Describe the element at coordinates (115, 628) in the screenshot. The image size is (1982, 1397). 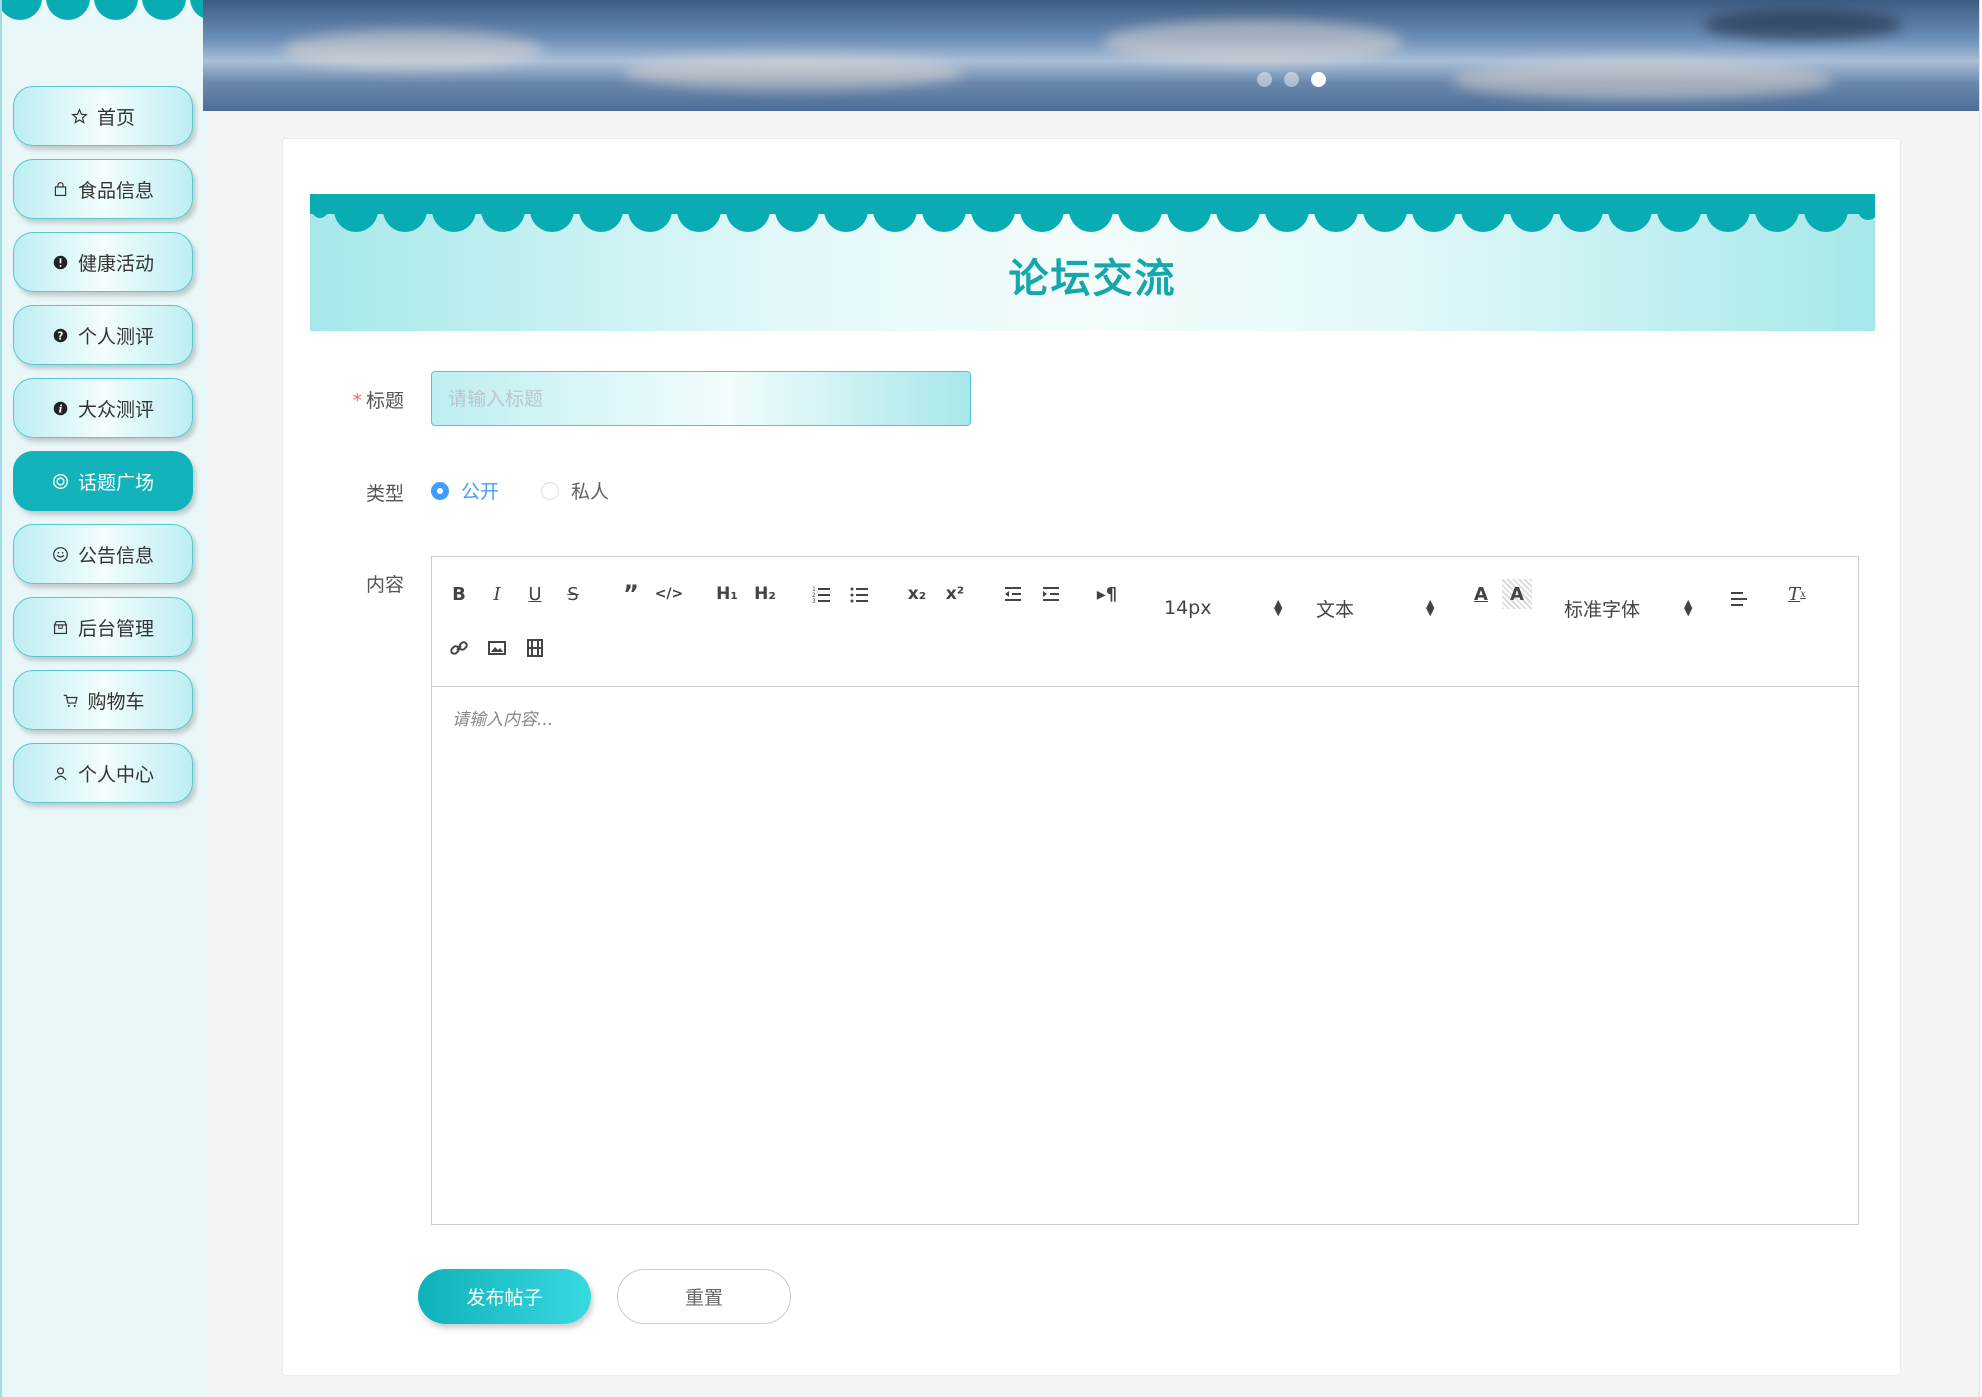
I see `sidebar-item-label: 后台管理` at that location.